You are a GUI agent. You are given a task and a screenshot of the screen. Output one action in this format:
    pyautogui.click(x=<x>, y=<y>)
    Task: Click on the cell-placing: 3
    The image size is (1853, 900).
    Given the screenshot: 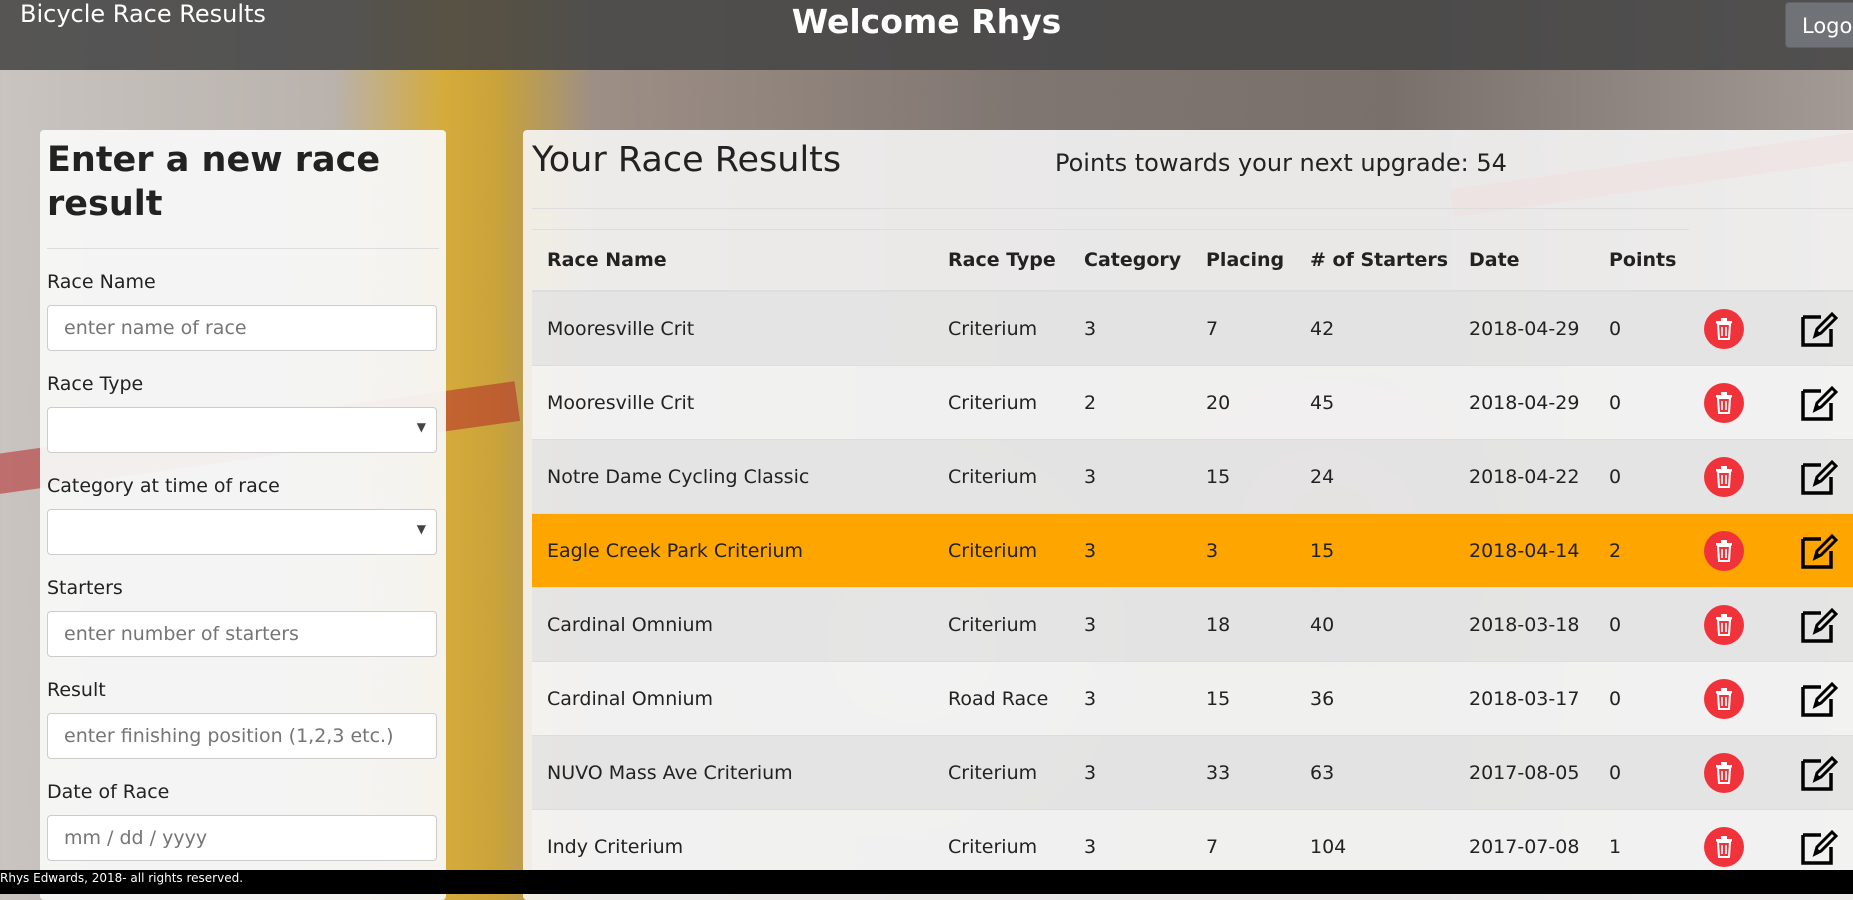 What is the action you would take?
    pyautogui.click(x=1243, y=550)
    